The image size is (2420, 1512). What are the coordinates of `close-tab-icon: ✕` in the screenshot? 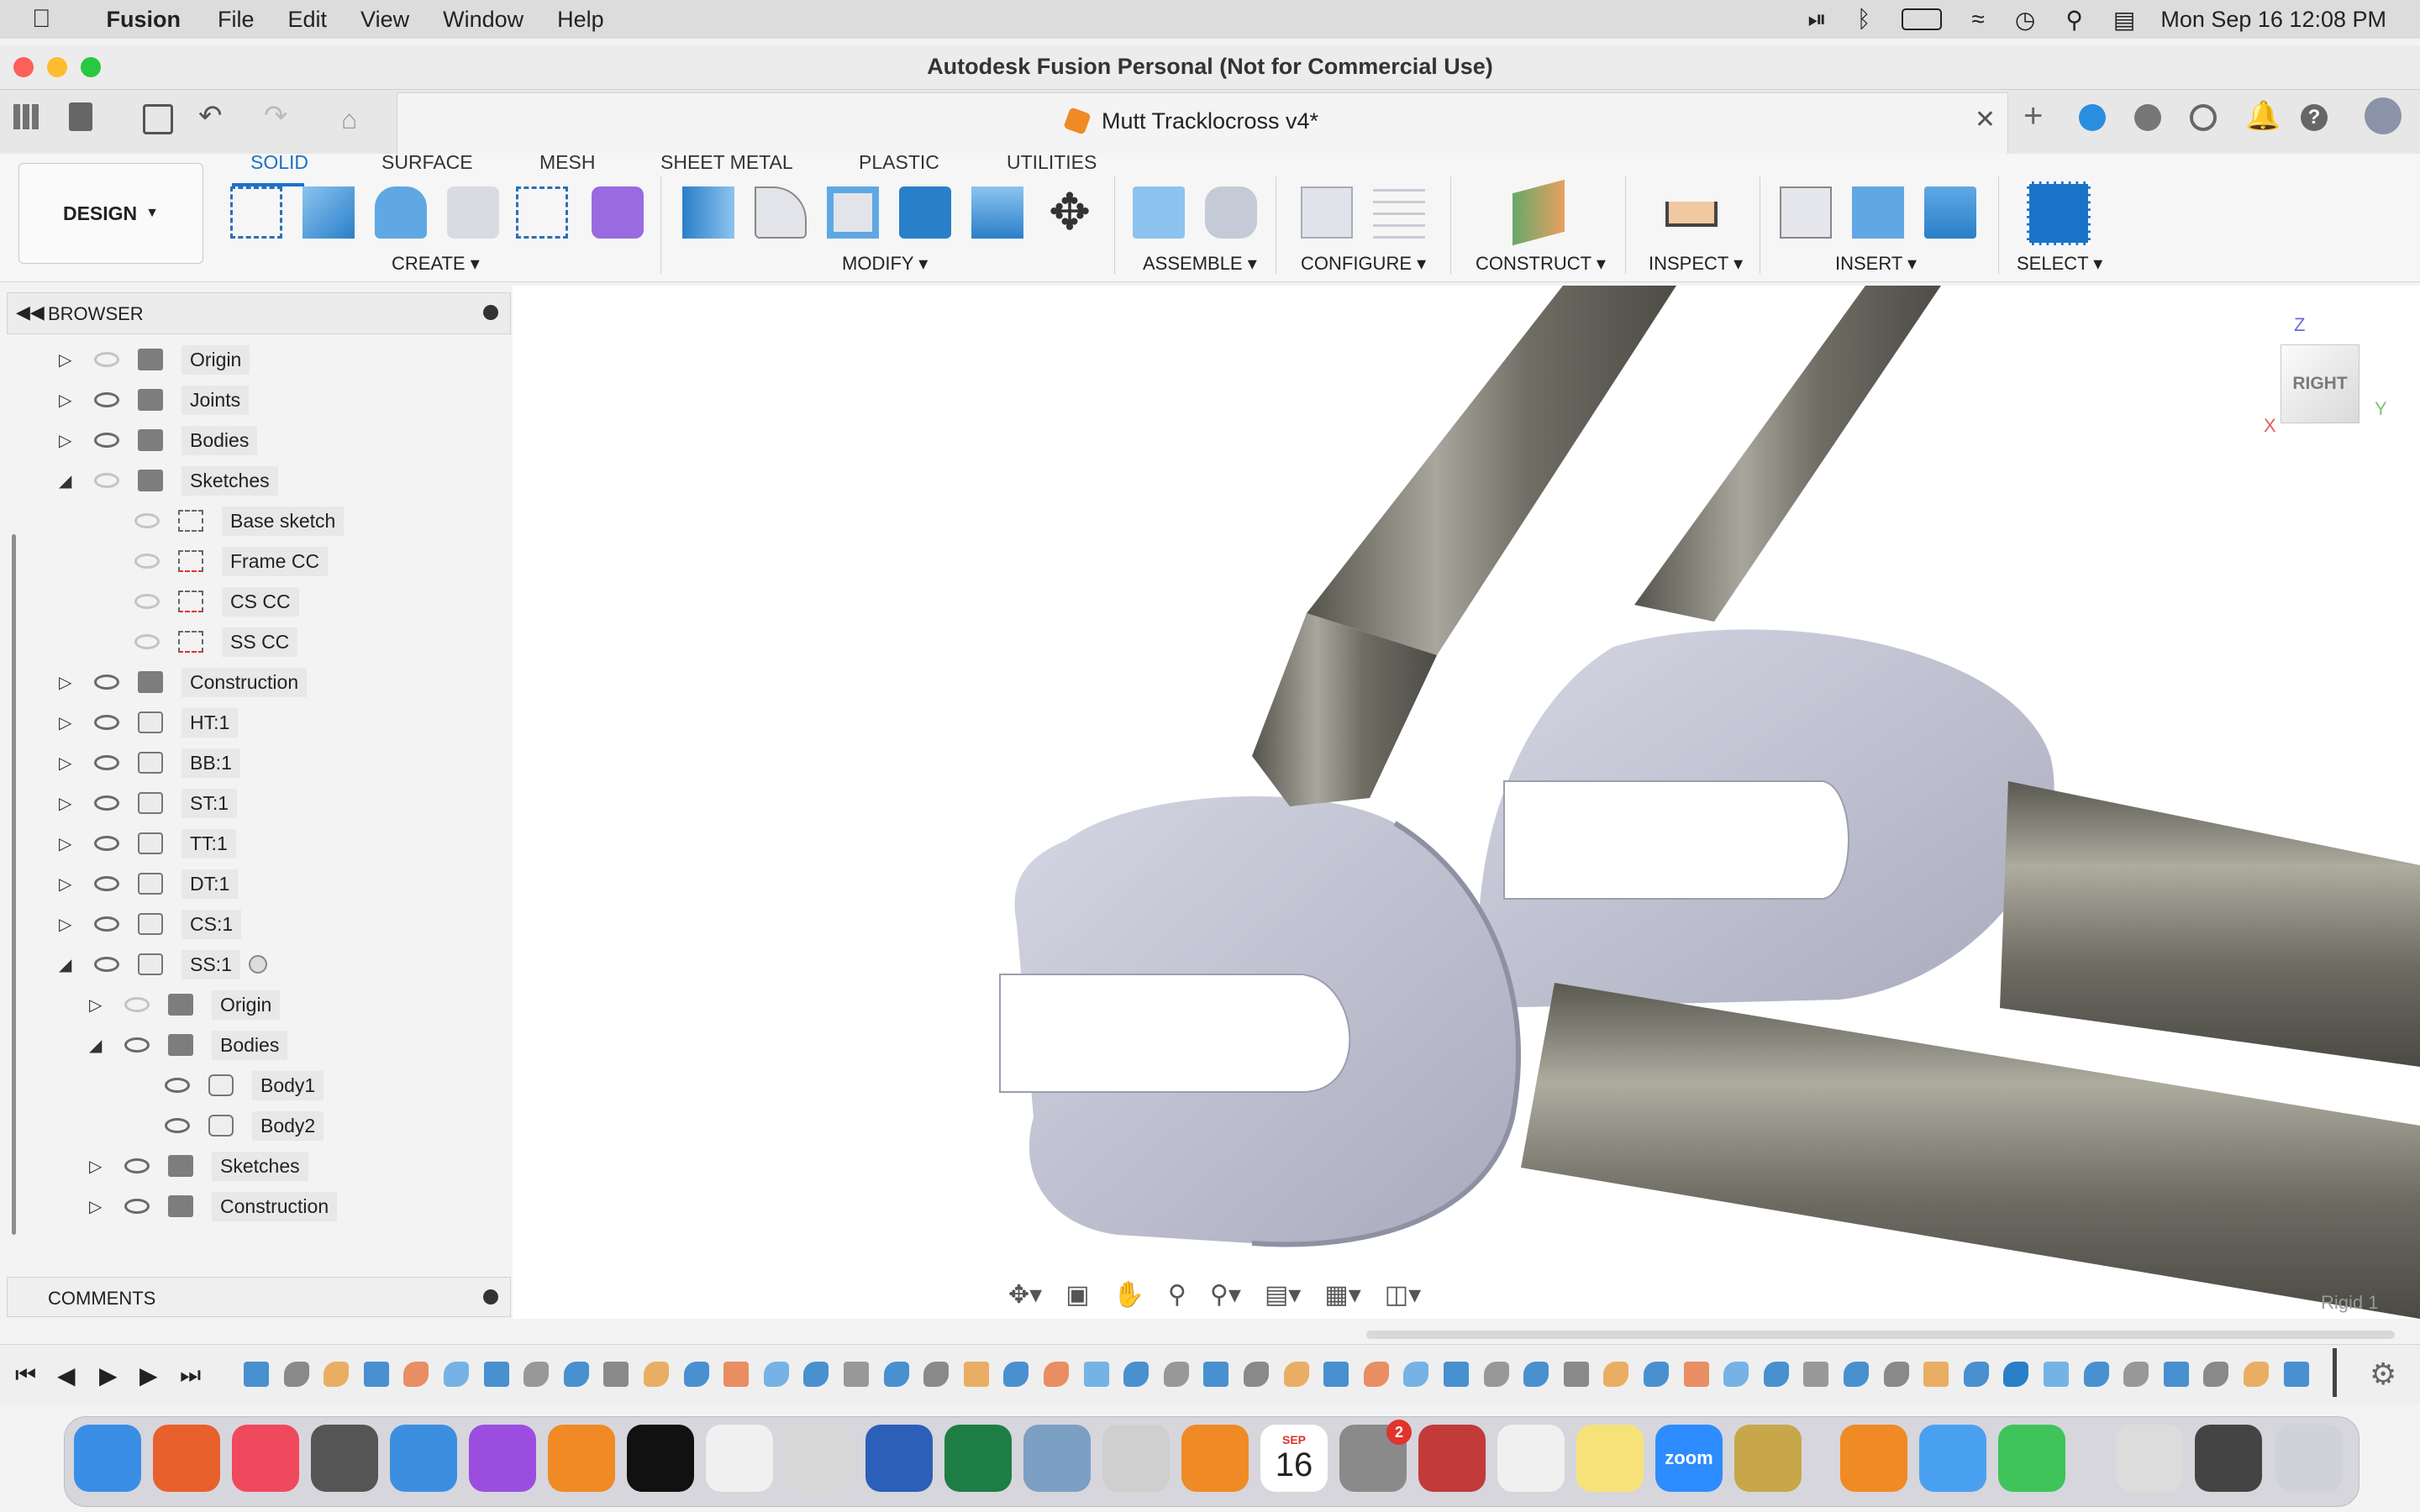 It's located at (1985, 119).